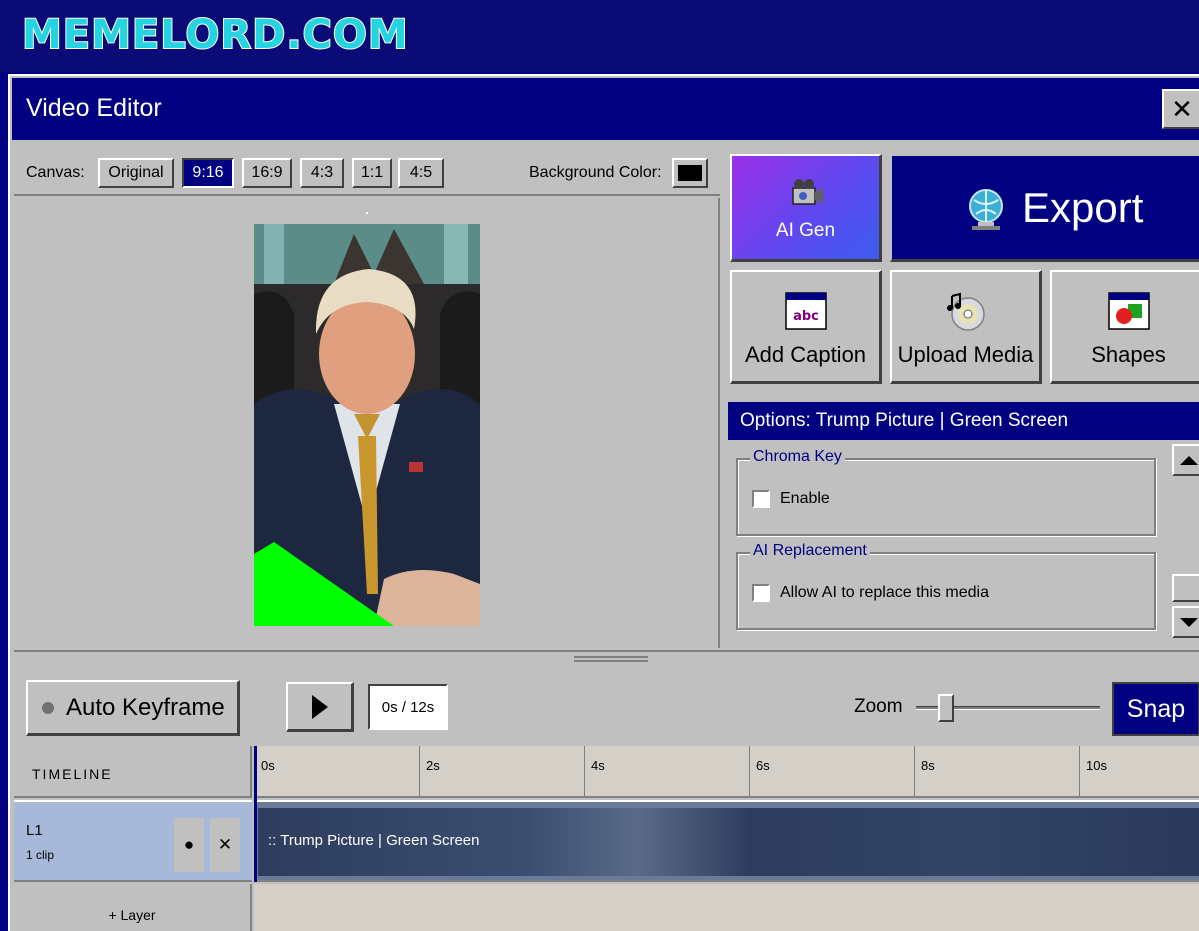  Describe the element at coordinates (726, 907) in the screenshot. I see `empty-track-area` at that location.